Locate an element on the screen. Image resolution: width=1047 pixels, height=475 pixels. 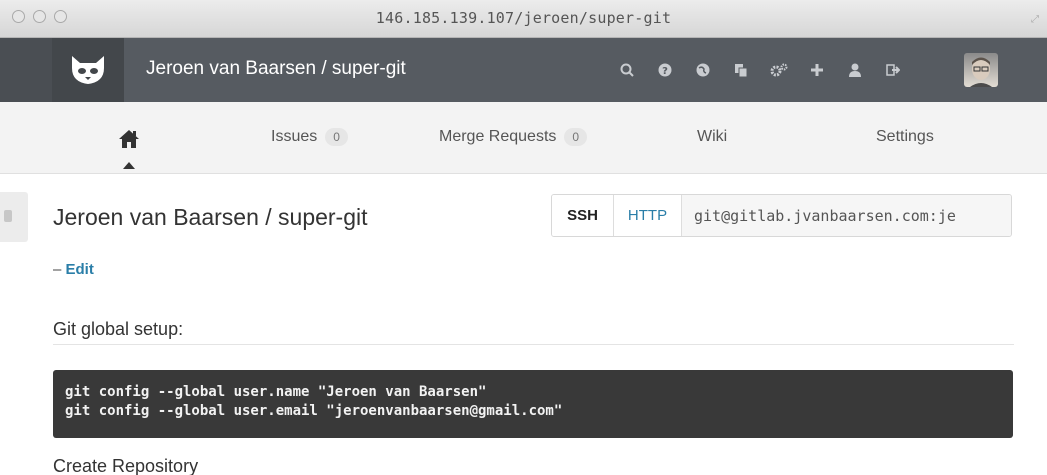
window-title-bar: 146.185.139.107/jeroen/super-git ⤢ is located at coordinates (523, 19).